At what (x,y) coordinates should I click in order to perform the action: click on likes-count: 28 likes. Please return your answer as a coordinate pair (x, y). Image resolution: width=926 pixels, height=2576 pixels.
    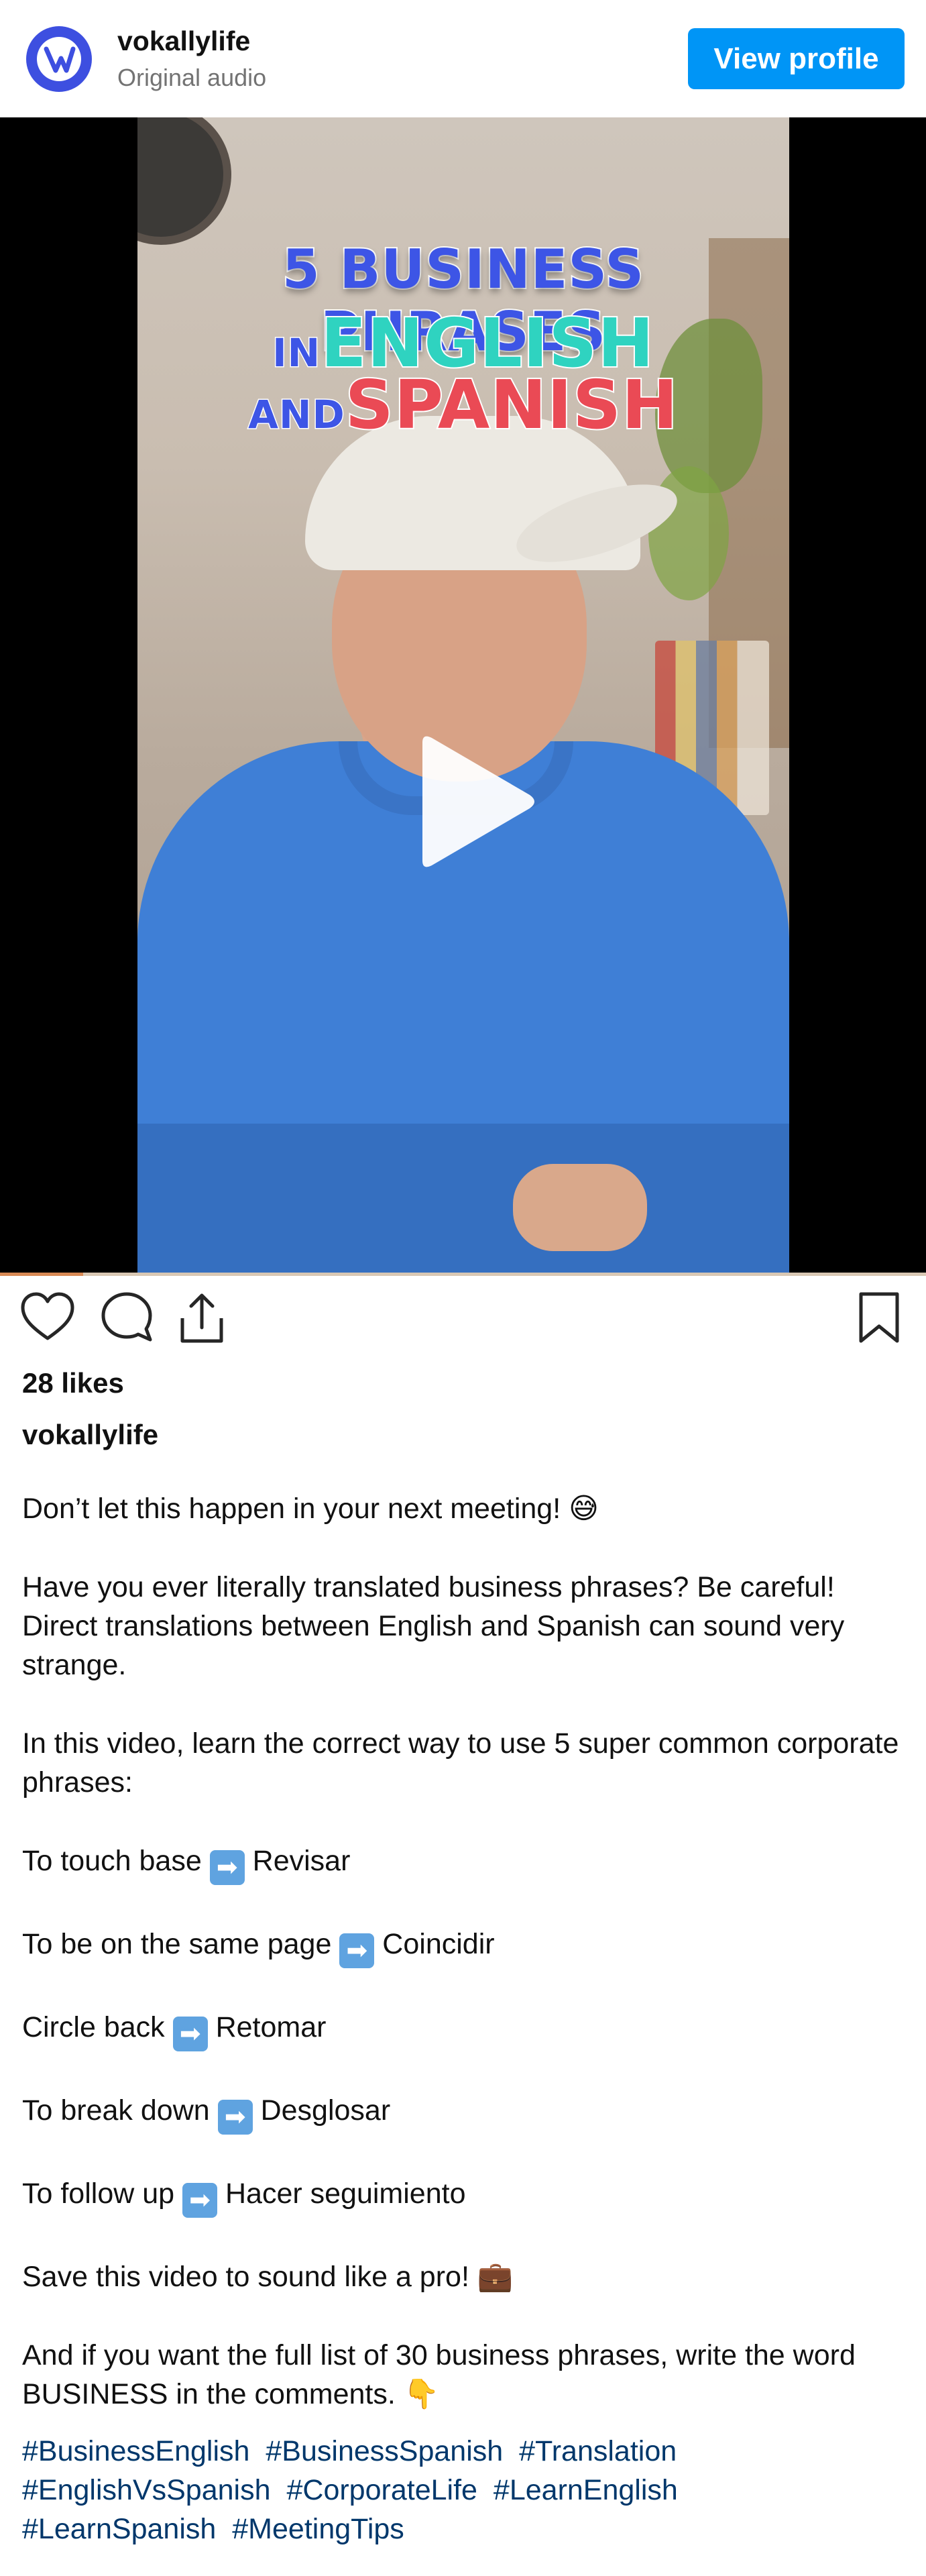
    Looking at the image, I should click on (73, 1383).